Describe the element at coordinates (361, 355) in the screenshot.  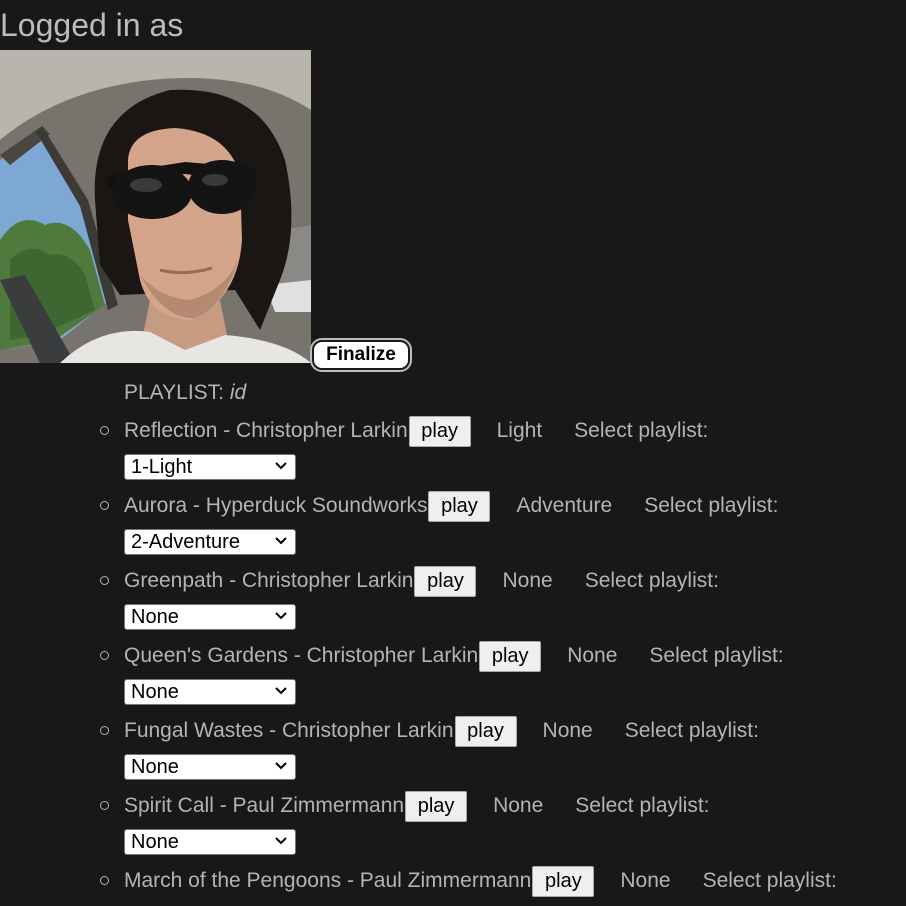
I see `finalize-button: Finalize` at that location.